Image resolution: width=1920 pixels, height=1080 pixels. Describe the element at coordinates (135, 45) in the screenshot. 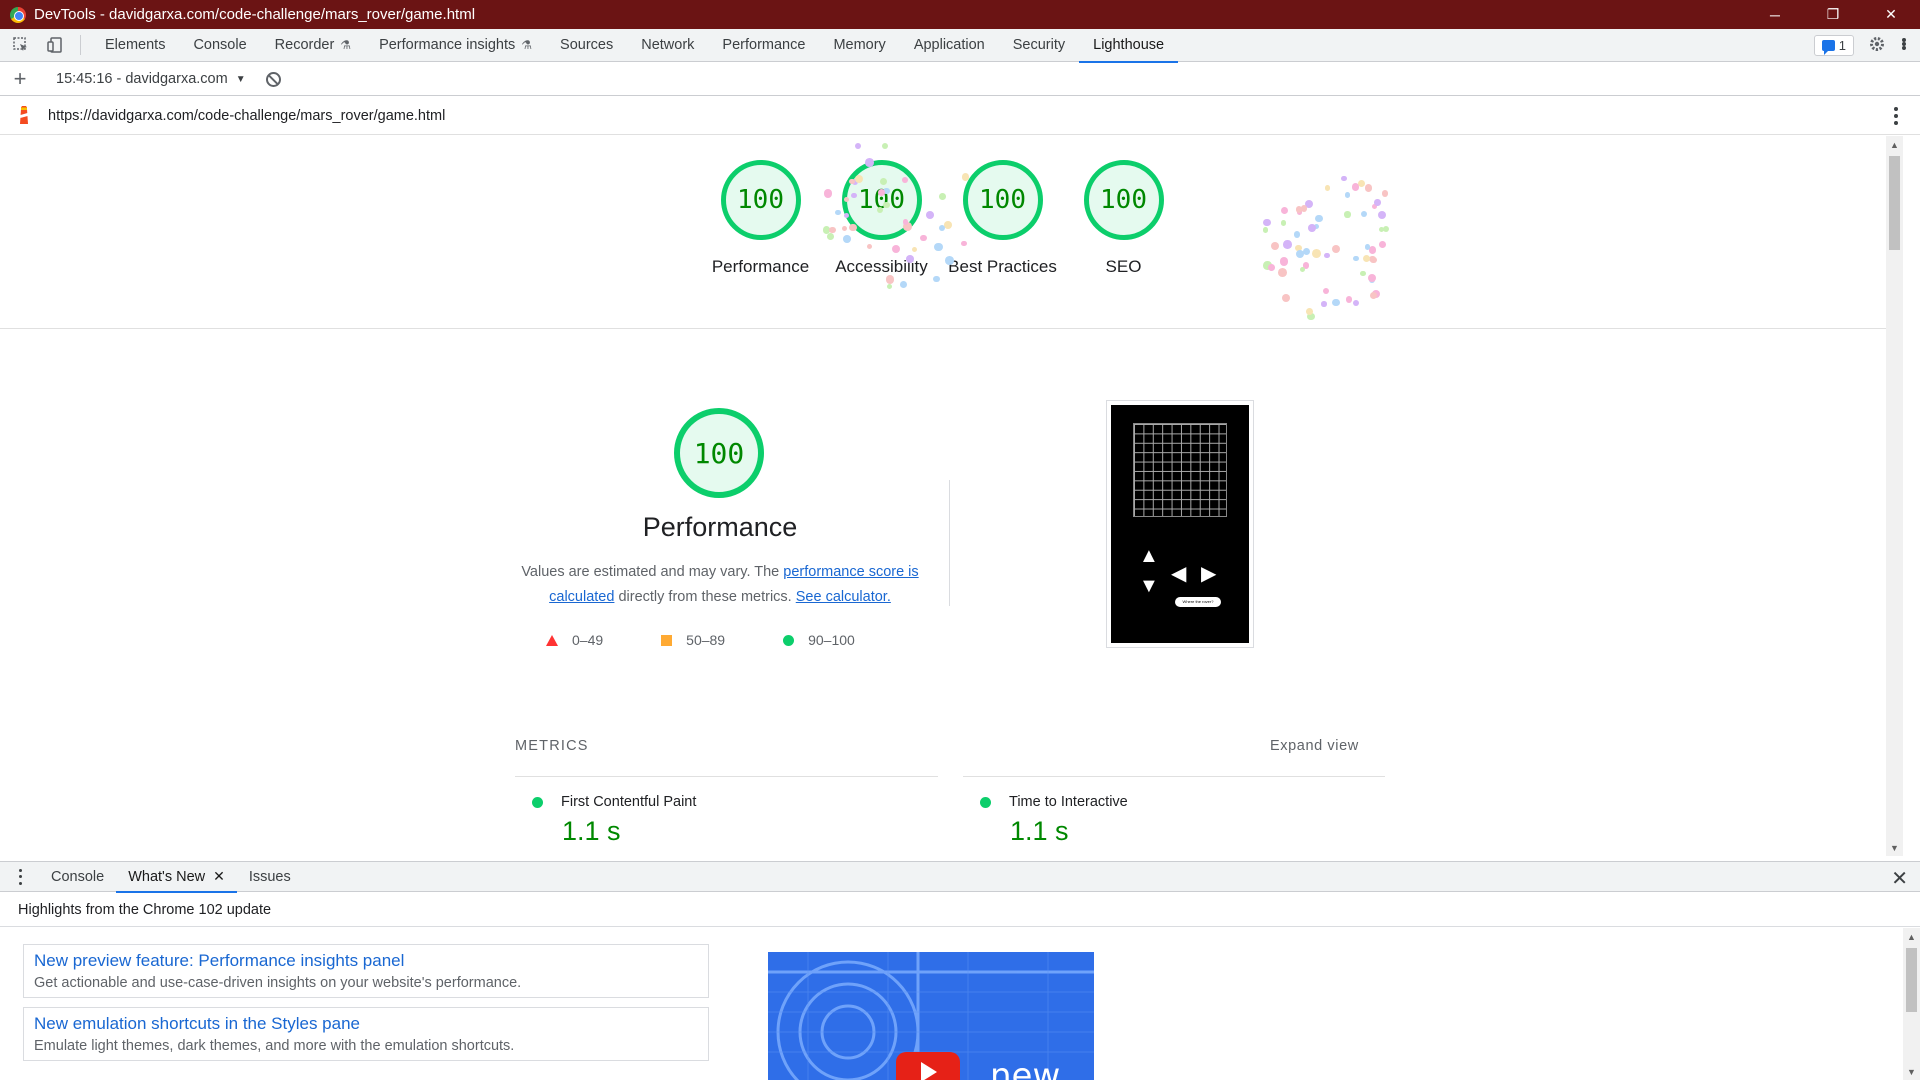

I see `tab-elements: Elements` at that location.